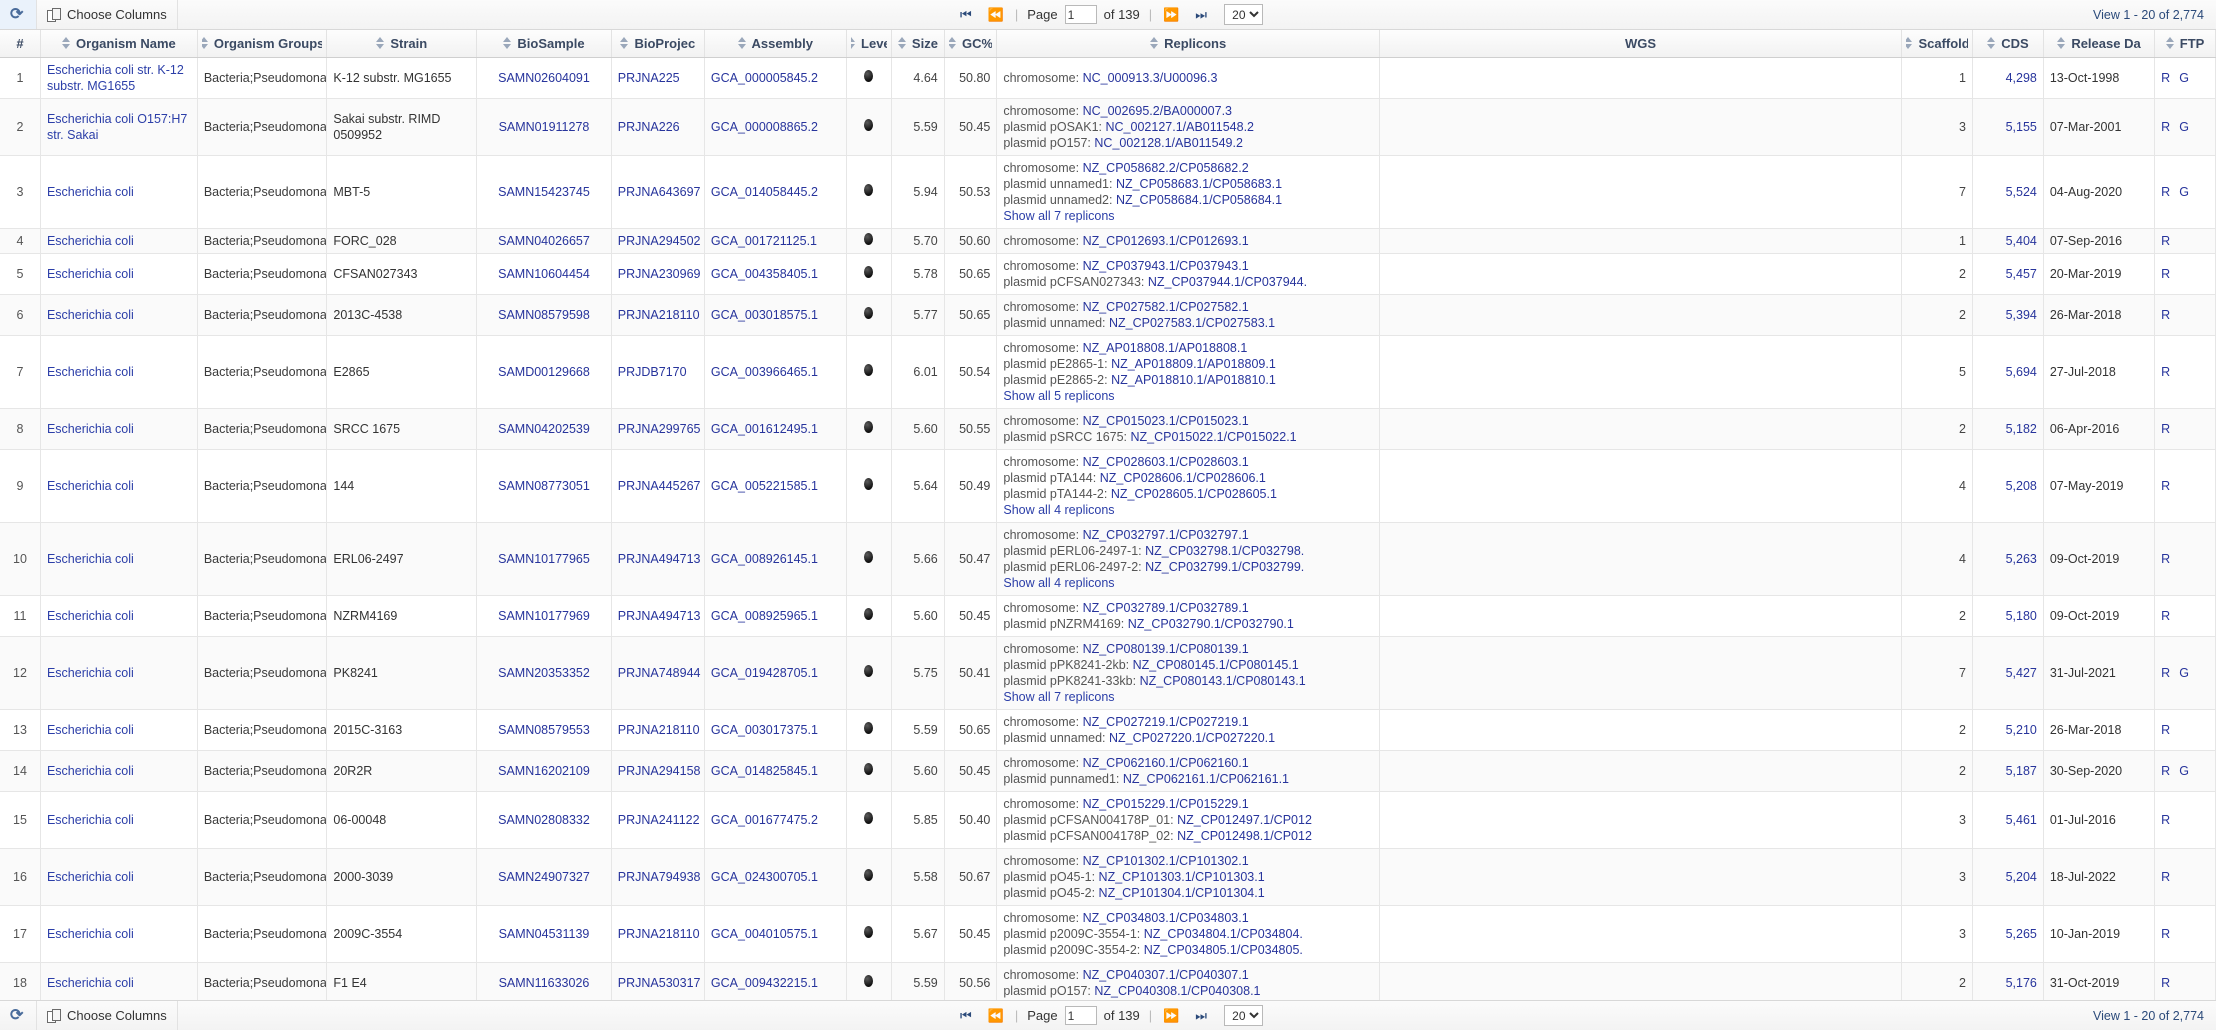  What do you see at coordinates (1121, 111) in the screenshot?
I see `replicon-accession-link: NC_002695.2` at bounding box center [1121, 111].